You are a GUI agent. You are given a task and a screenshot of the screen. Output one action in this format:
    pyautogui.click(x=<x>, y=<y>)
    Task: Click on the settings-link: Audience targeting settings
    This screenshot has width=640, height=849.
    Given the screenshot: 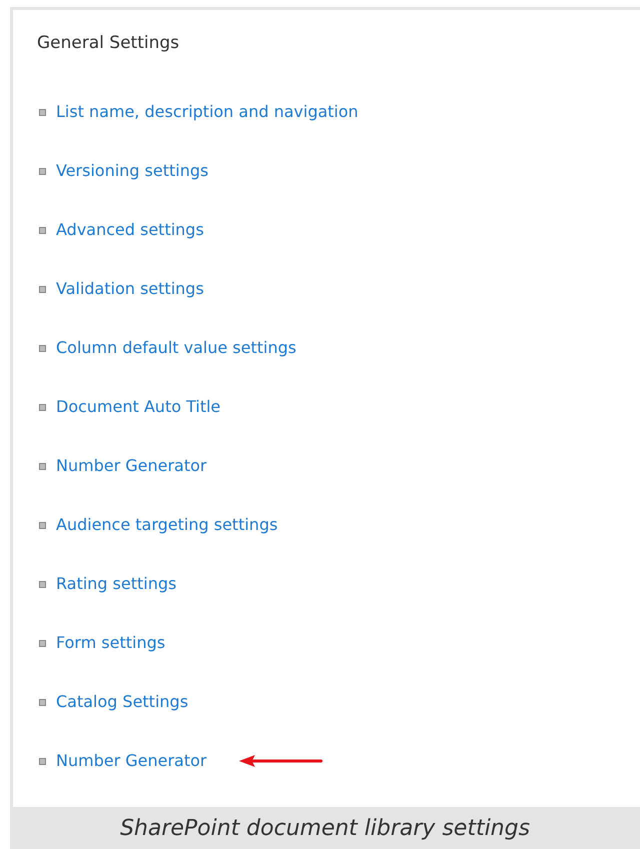 What is the action you would take?
    pyautogui.click(x=167, y=525)
    